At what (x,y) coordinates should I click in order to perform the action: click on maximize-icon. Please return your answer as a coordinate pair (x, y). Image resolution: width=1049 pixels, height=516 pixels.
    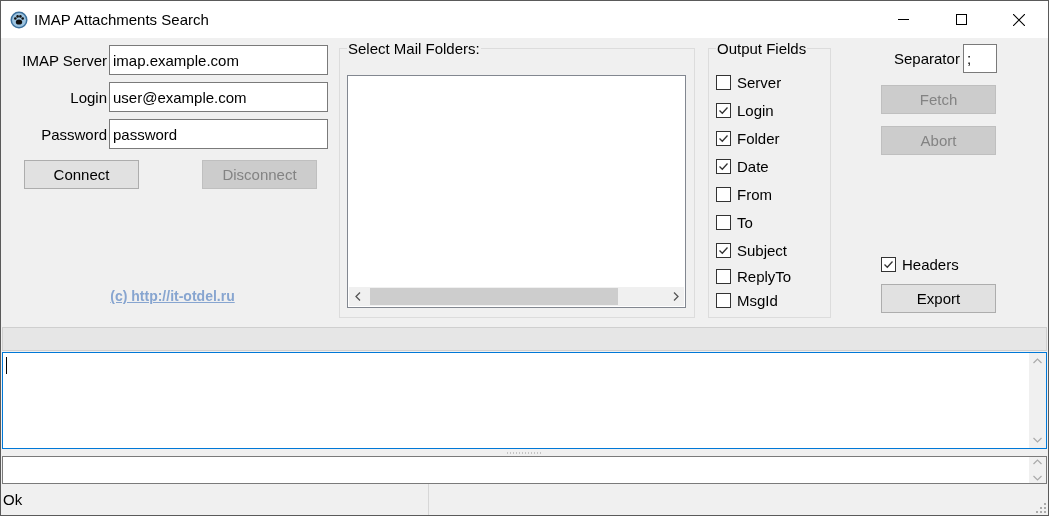
    Looking at the image, I should click on (961, 19).